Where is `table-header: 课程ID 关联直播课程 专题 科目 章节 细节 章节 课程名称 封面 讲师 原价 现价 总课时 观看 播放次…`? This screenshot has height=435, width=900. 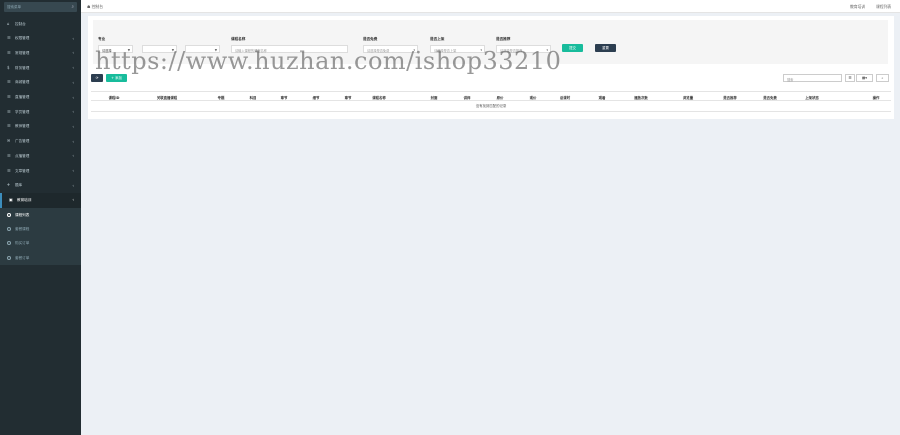
table-header: 课程ID 关联直播课程 专题 科目 章节 细节 章节 课程名称 封面 讲师 原价 现价 总课时 观看 播放次… is located at coordinates (491, 96).